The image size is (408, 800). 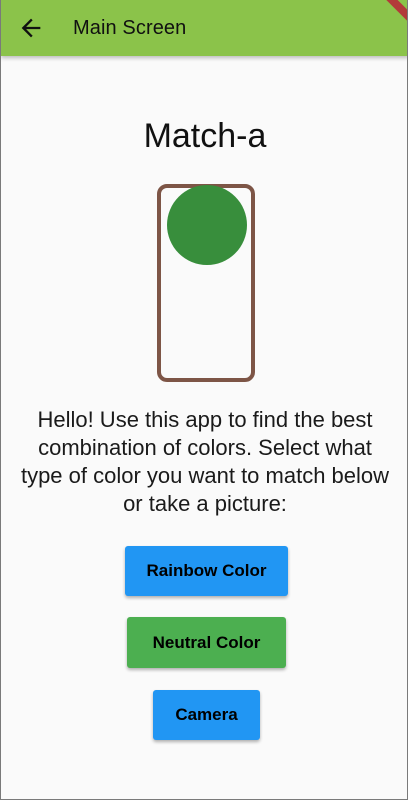 I want to click on debug-banner, so click(x=392, y=17).